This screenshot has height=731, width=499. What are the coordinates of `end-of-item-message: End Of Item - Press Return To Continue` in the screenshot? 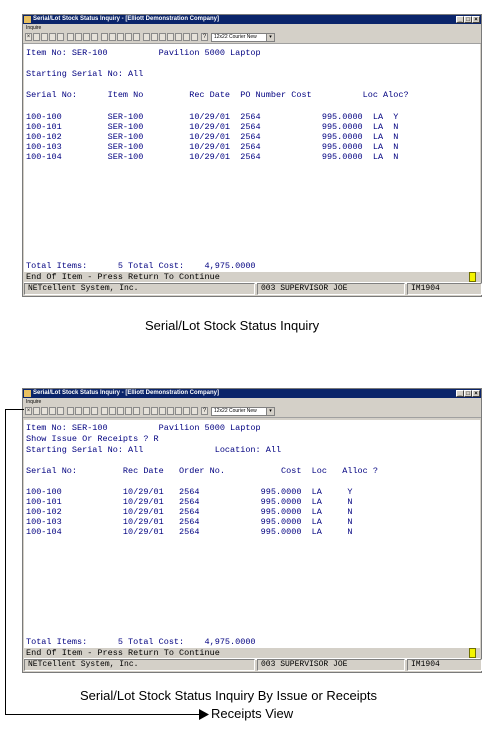 It's located at (123, 277).